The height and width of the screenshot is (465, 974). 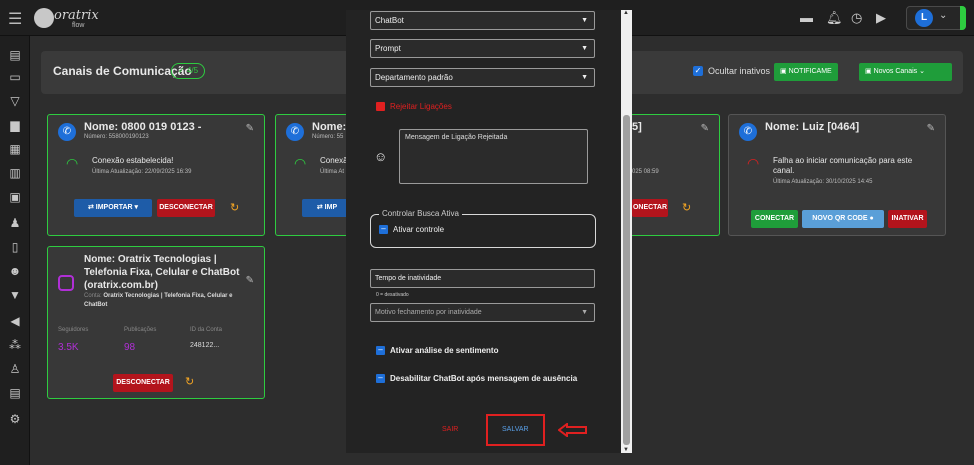 I want to click on sidebar-grid-icon: ▥, so click(x=15, y=173).